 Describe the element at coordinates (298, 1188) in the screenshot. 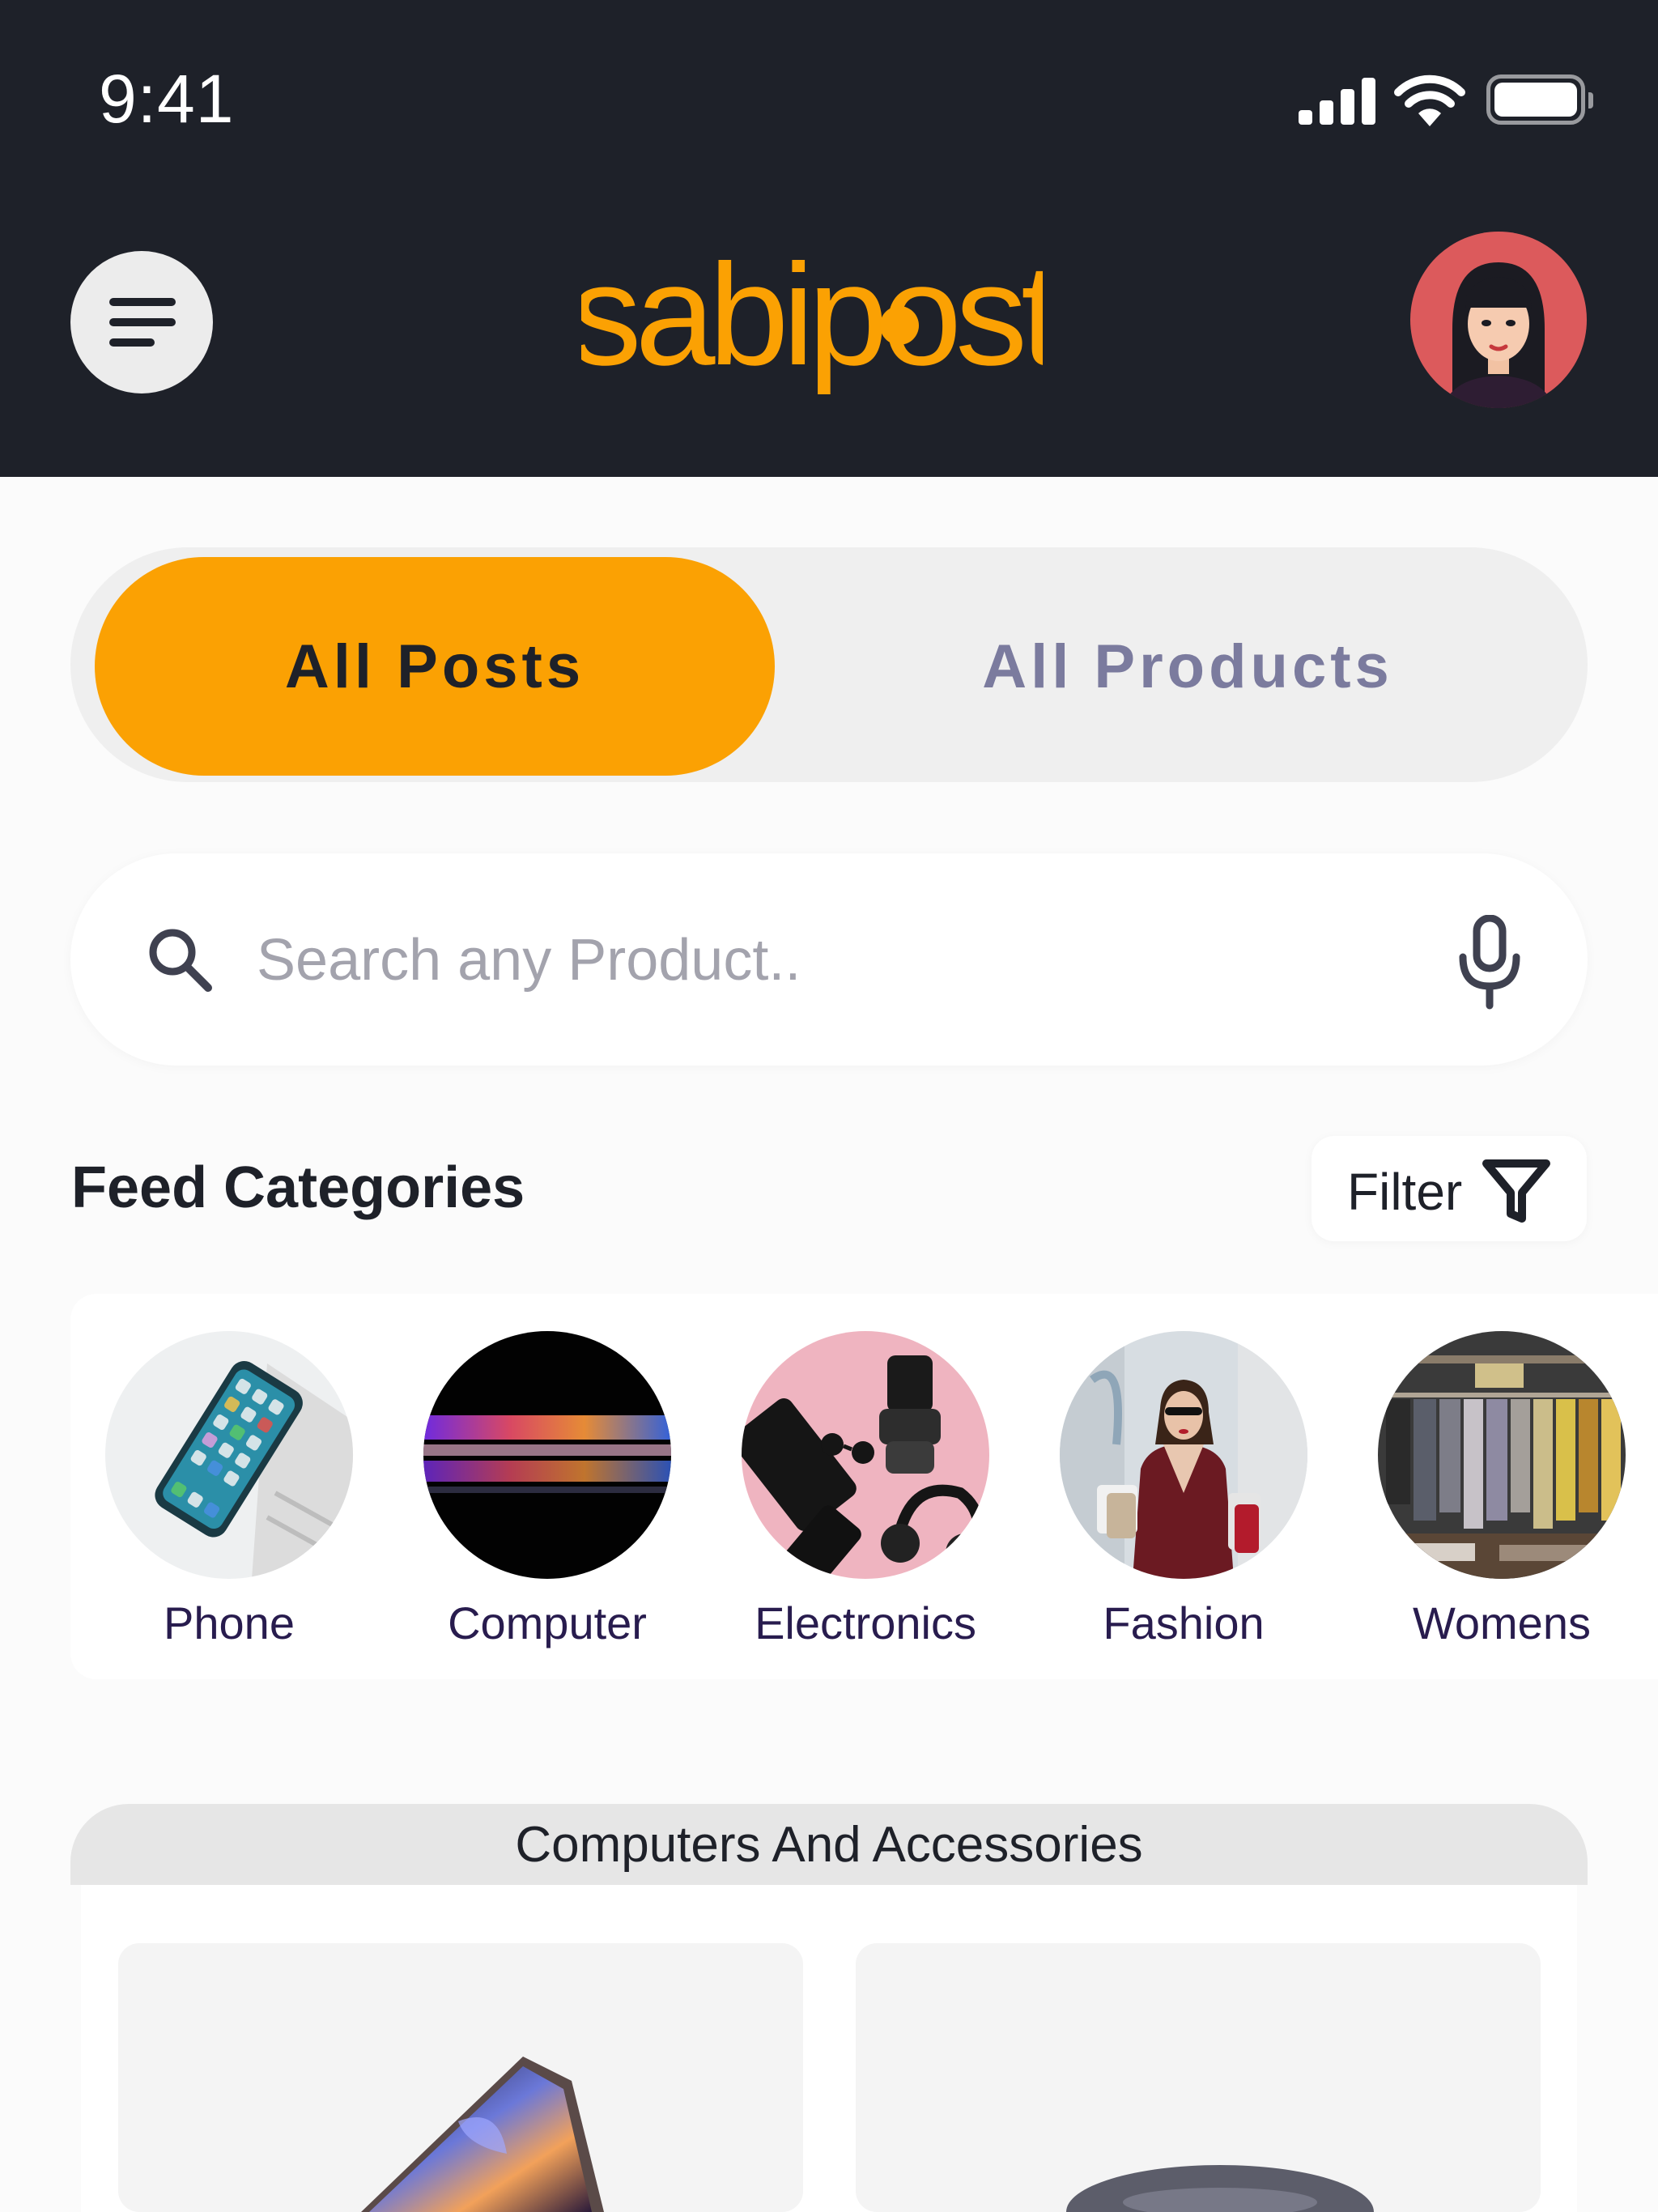

I see `feed-categories-title: Feed Categories` at that location.